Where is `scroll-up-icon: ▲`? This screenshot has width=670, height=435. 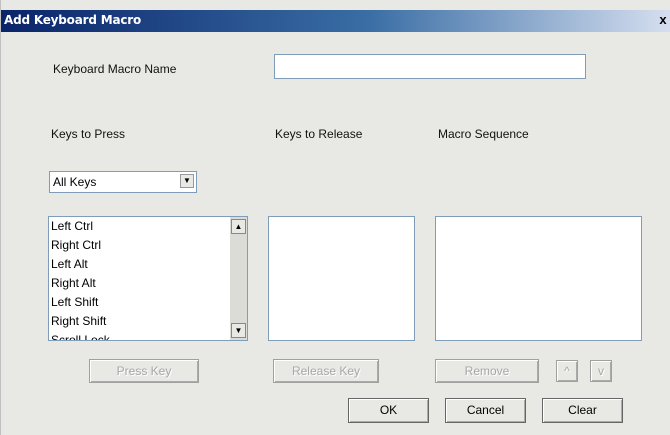
scroll-up-icon: ▲ is located at coordinates (238, 226).